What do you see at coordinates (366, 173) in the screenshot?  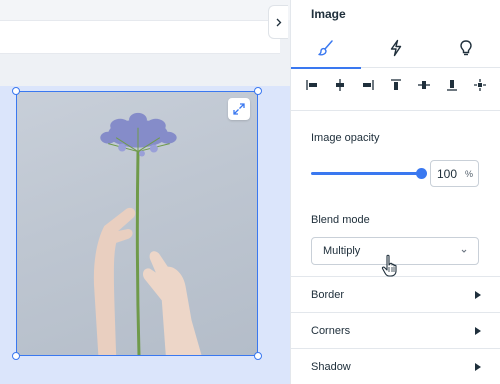 I see `opacity-slider-track` at bounding box center [366, 173].